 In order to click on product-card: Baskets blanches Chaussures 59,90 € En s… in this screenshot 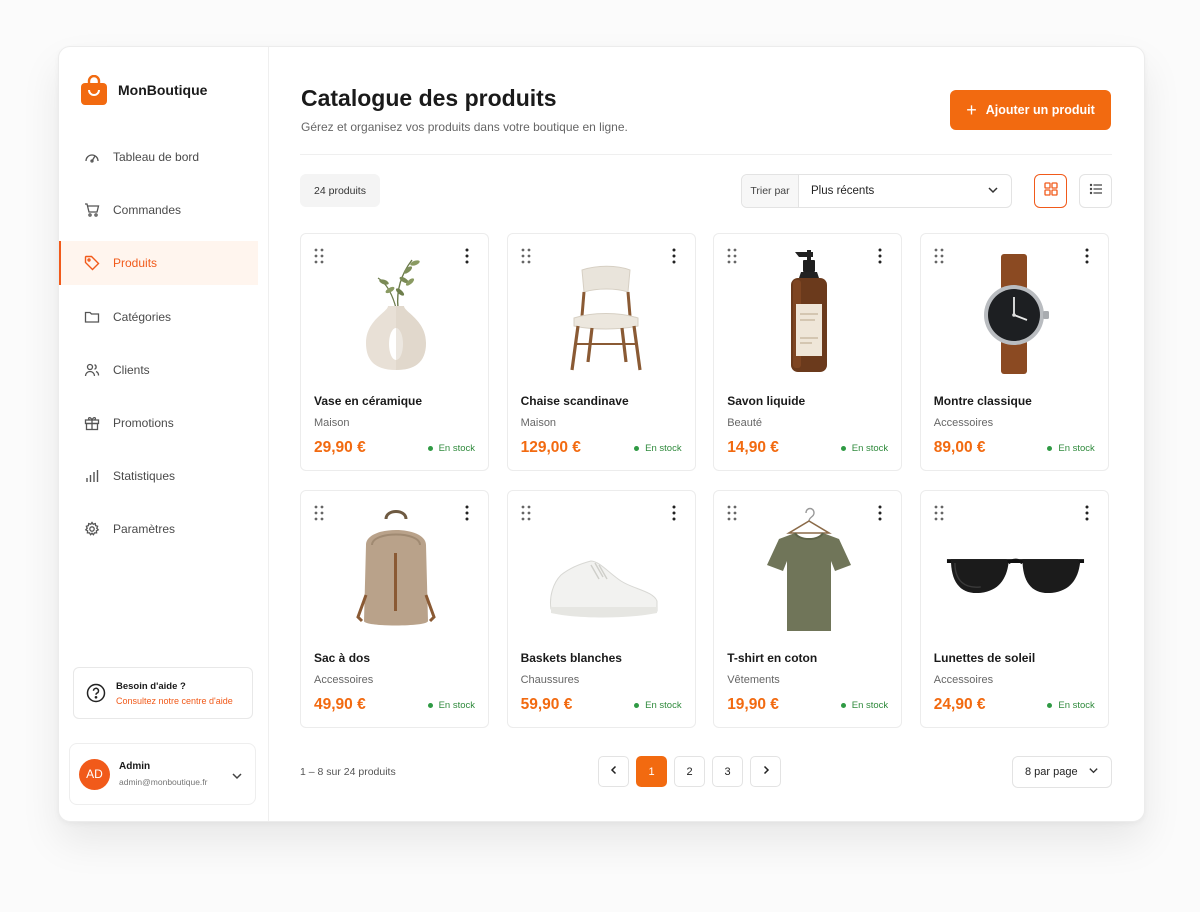, I will do `click(601, 609)`.